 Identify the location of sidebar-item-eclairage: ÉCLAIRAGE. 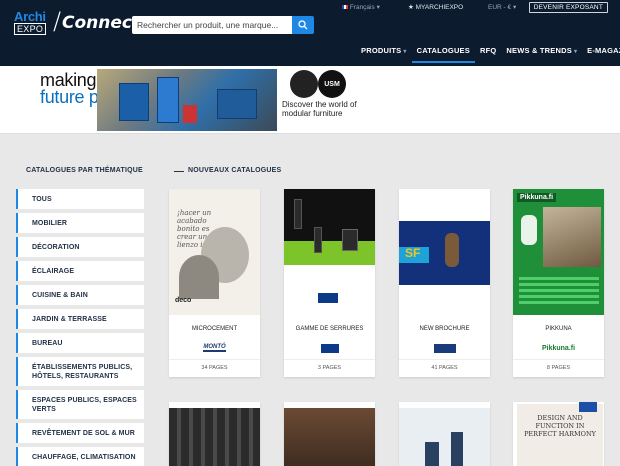
(80, 271).